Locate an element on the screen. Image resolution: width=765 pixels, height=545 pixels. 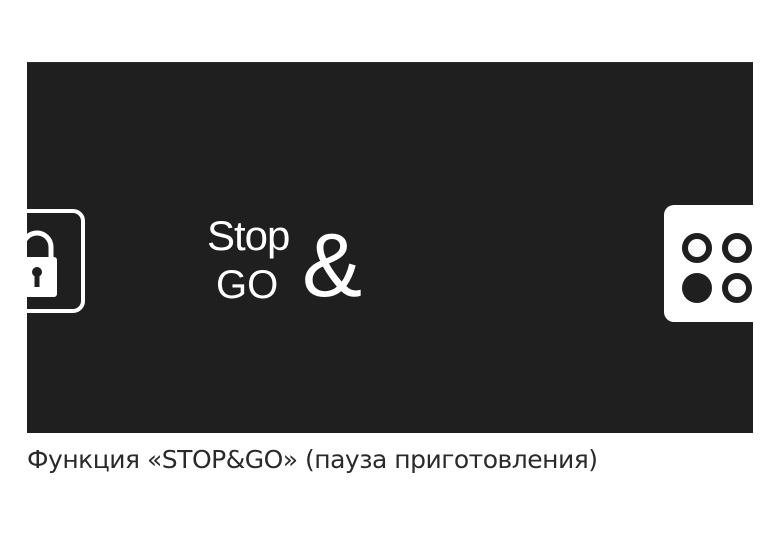
figure-caption: Функция «STOP&GO» (пауза приготовления) is located at coordinates (312, 459).